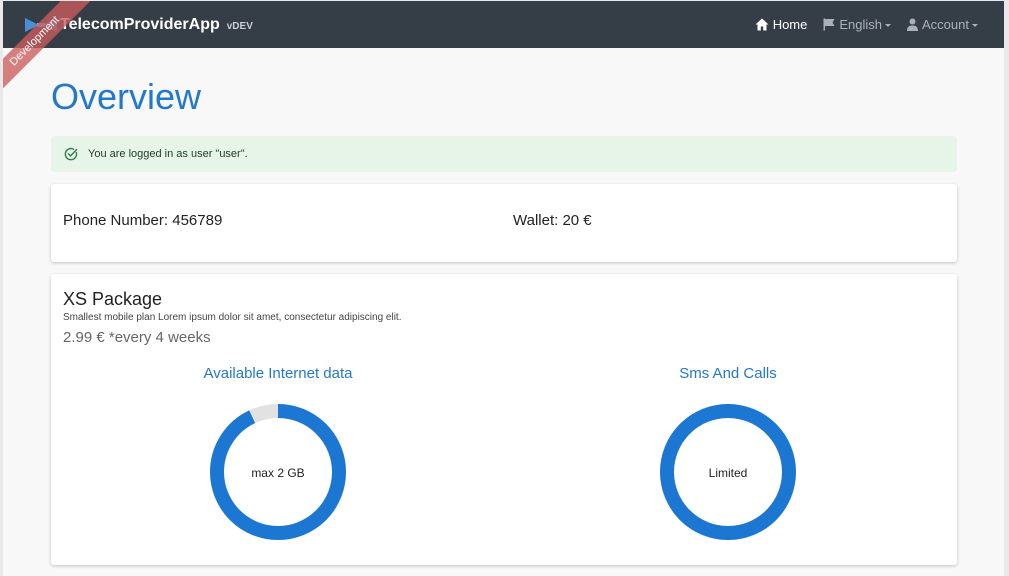 This screenshot has height=576, width=1009. What do you see at coordinates (504, 154) in the screenshot?
I see `login-alert: You are logged in as user "user".` at bounding box center [504, 154].